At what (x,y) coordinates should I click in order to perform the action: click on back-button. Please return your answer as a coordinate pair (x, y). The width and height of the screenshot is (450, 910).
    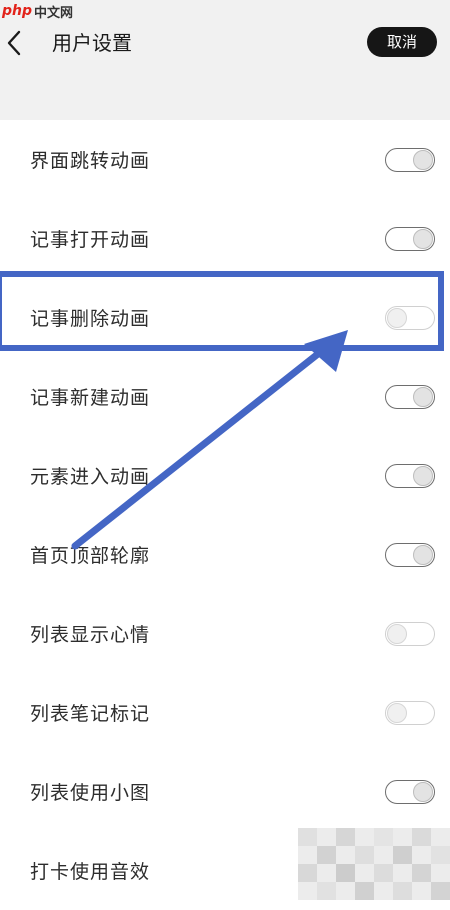
    Looking at the image, I should click on (14, 43).